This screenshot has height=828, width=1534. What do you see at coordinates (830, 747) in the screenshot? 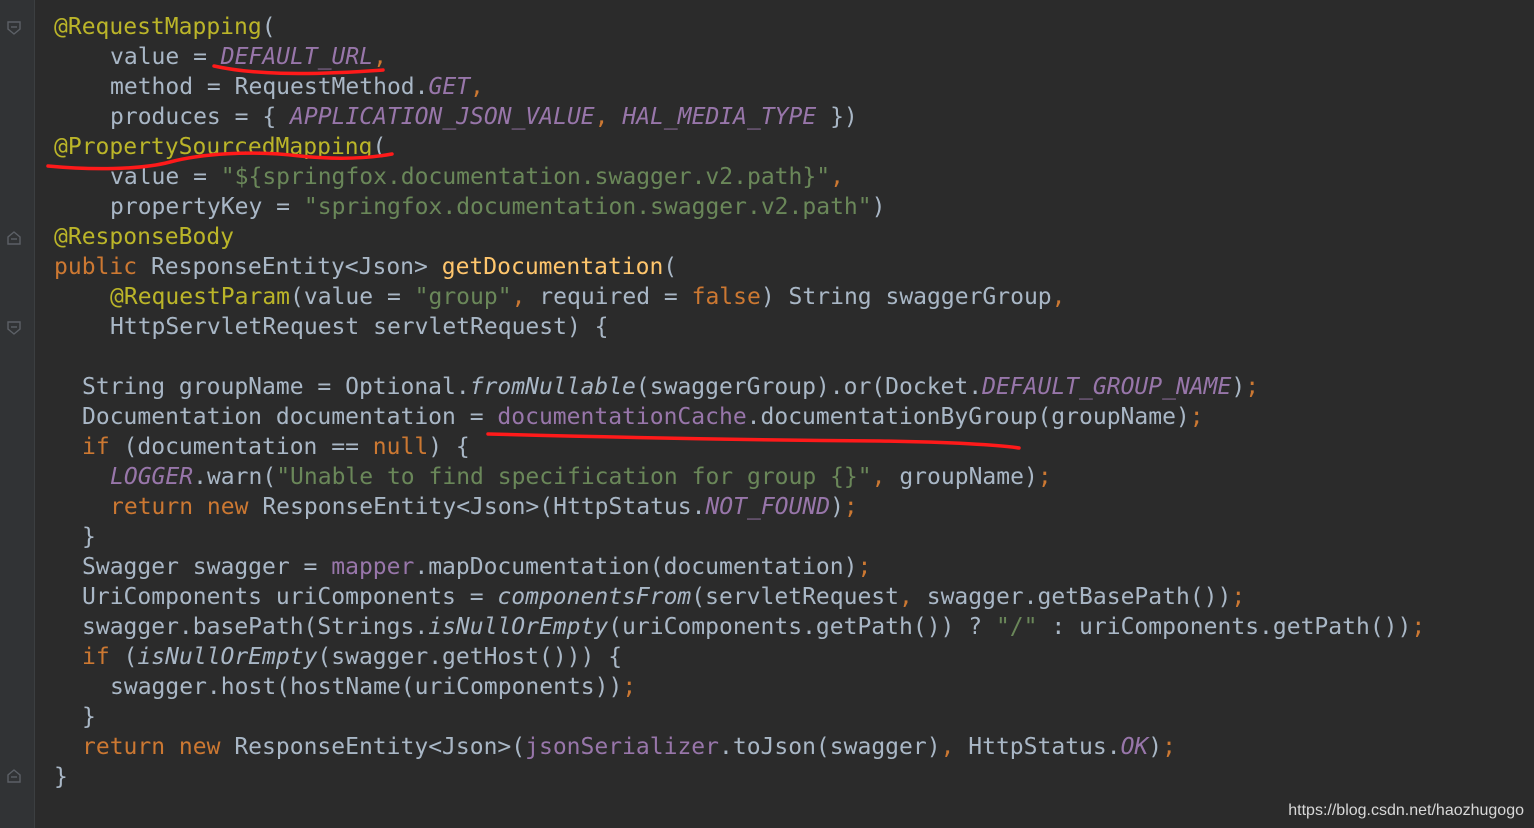
I see `code-token-plain: .toJson(swagger)` at bounding box center [830, 747].